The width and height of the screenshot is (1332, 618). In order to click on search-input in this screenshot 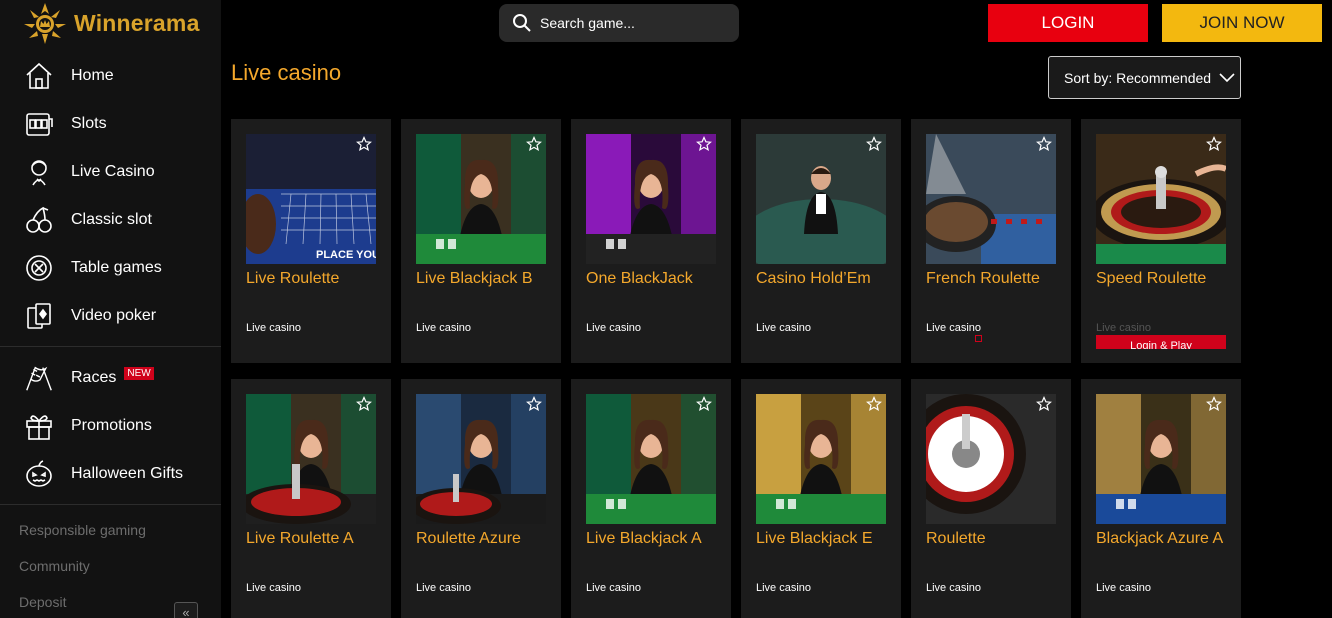, I will do `click(630, 23)`.